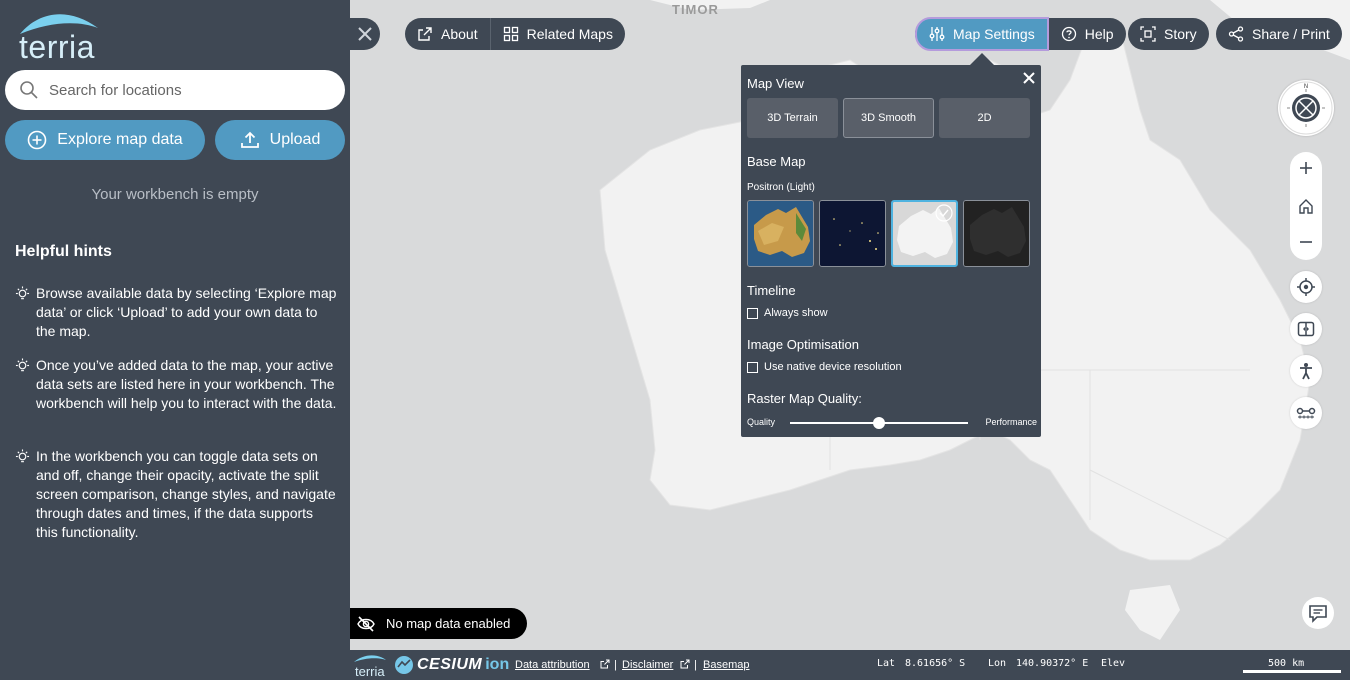 The width and height of the screenshot is (1350, 680). What do you see at coordinates (833, 367) in the screenshot?
I see `native-resolution-label: Use native device resolution` at bounding box center [833, 367].